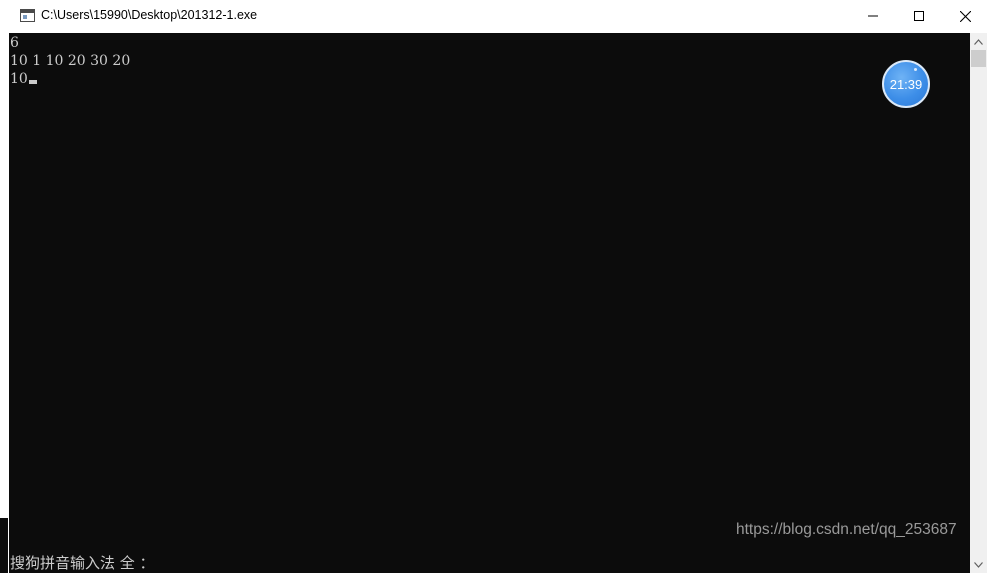 The width and height of the screenshot is (997, 583). I want to click on minimize-button, so click(873, 16).